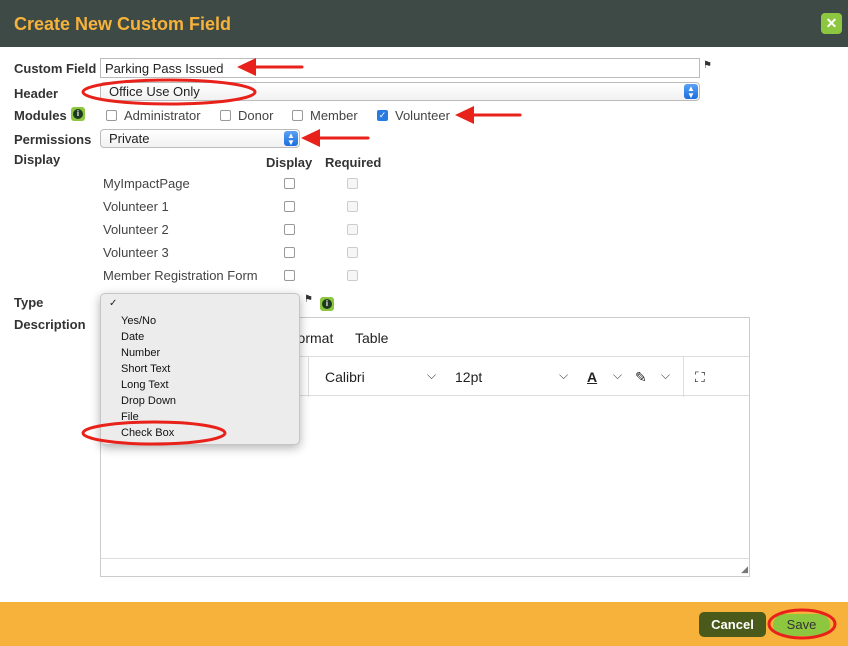 This screenshot has height=646, width=848. Describe the element at coordinates (732, 624) in the screenshot. I see `cancel-button: Cancel` at that location.